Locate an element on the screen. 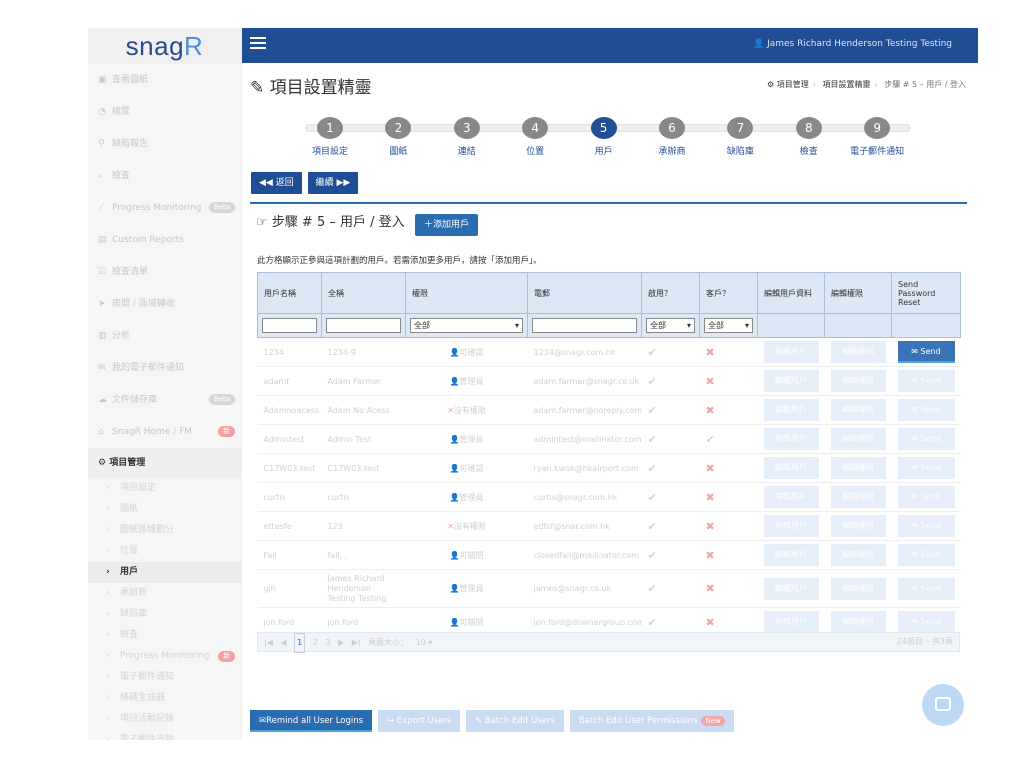 The width and height of the screenshot is (1024, 768). client-filter-select: 全部 ▾ is located at coordinates (728, 325).